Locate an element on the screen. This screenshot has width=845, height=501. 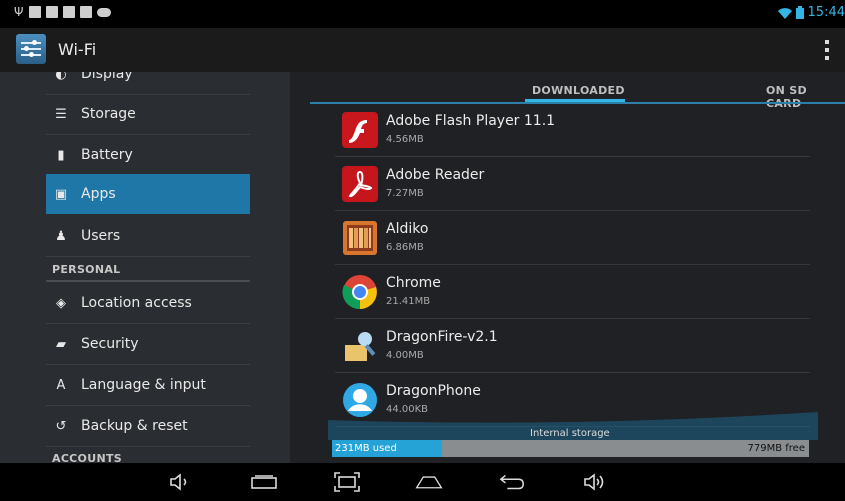
back-icon is located at coordinates (512, 482).